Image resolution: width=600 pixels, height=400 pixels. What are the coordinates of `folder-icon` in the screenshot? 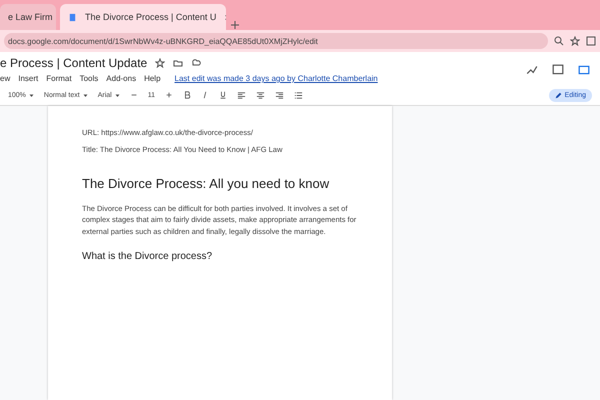 It's located at (178, 63).